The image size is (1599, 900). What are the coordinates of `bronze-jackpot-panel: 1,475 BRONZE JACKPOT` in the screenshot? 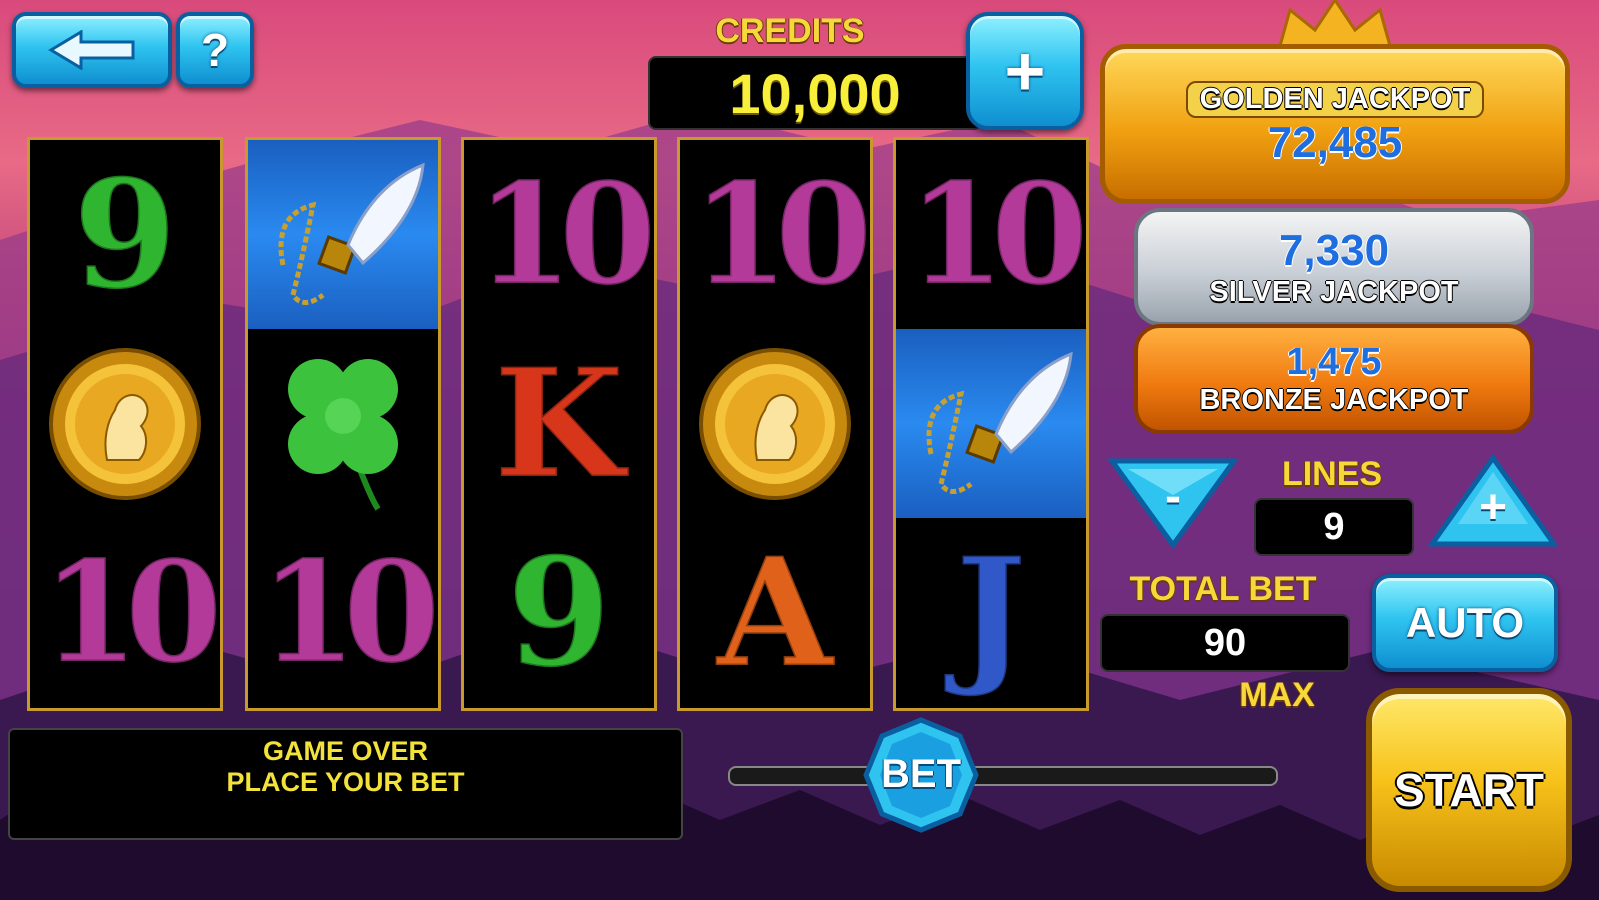 It's located at (1334, 379).